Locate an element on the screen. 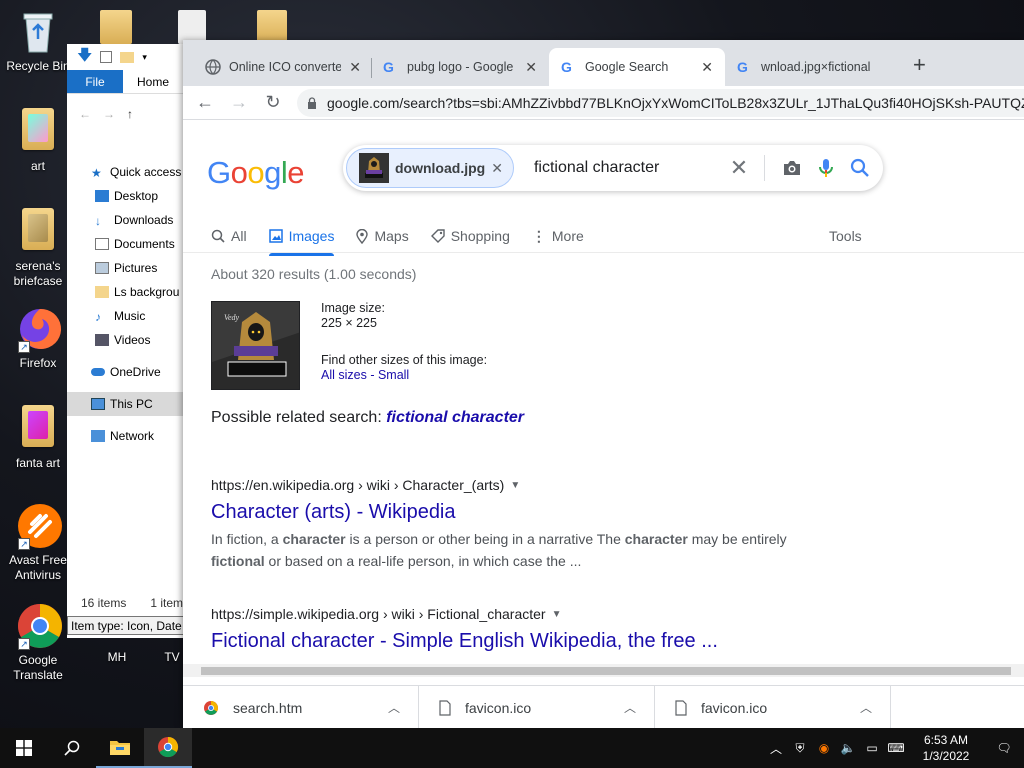 This screenshot has width=1024, height=768. folder-icon is located at coordinates (127, 57).